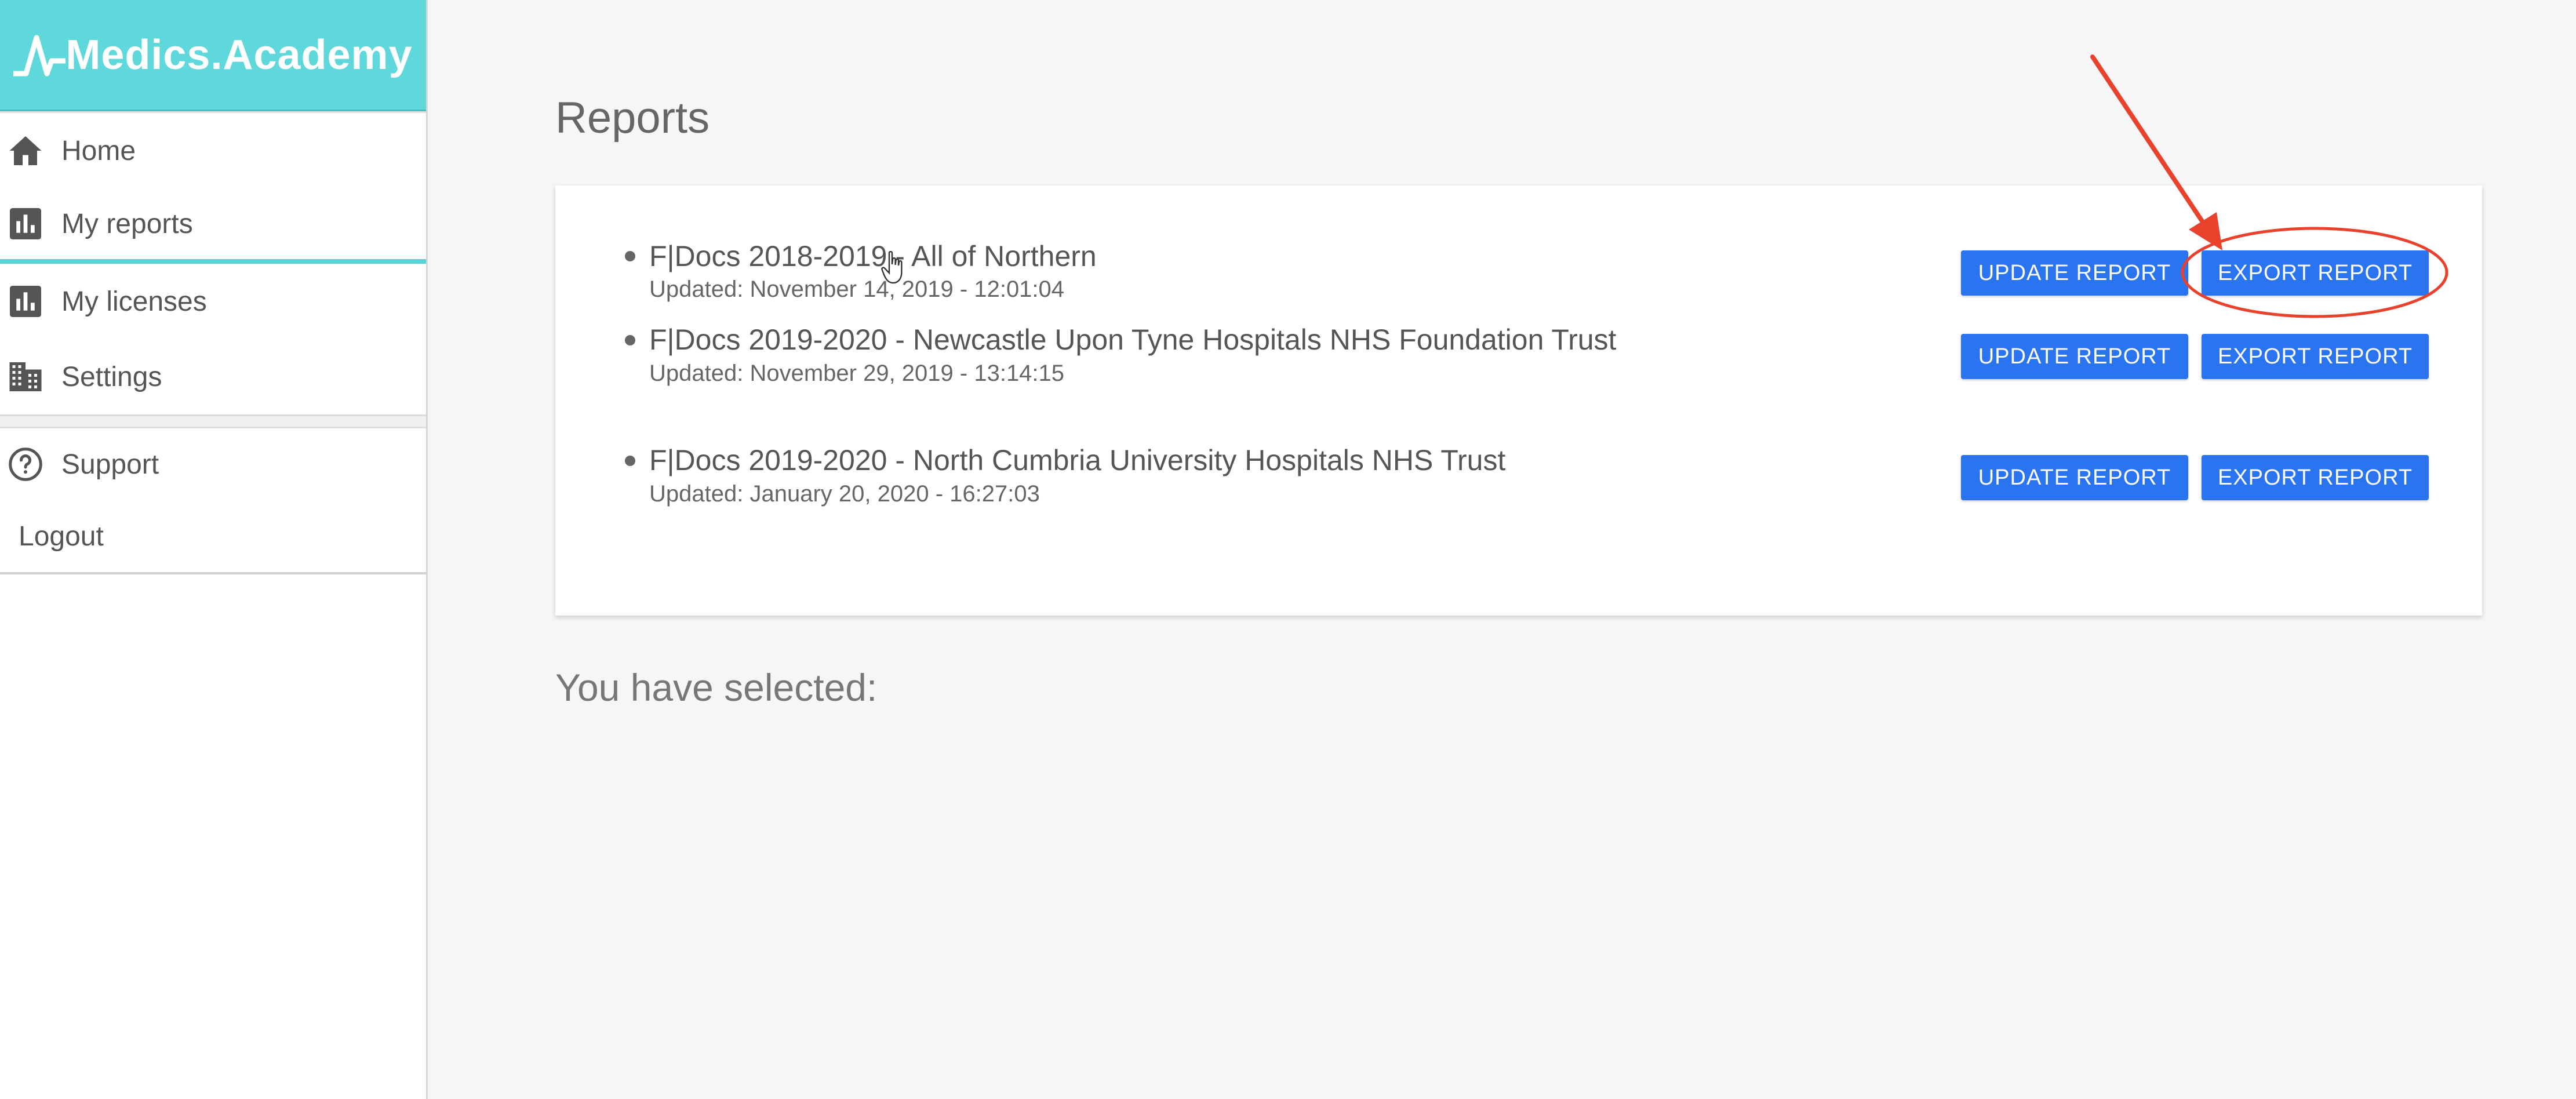  What do you see at coordinates (213, 421) in the screenshot?
I see `sidebar-divider` at bounding box center [213, 421].